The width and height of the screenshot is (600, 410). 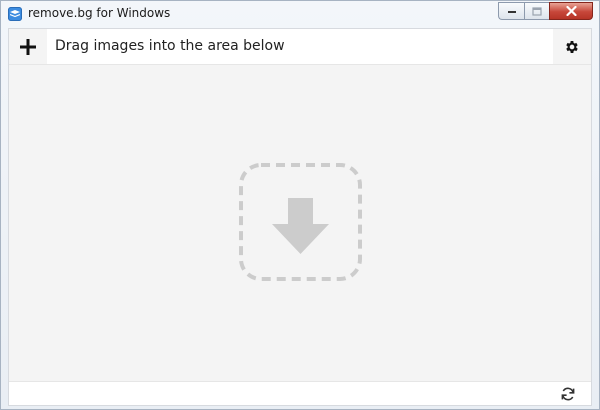 I want to click on add-image-button, so click(x=28, y=46).